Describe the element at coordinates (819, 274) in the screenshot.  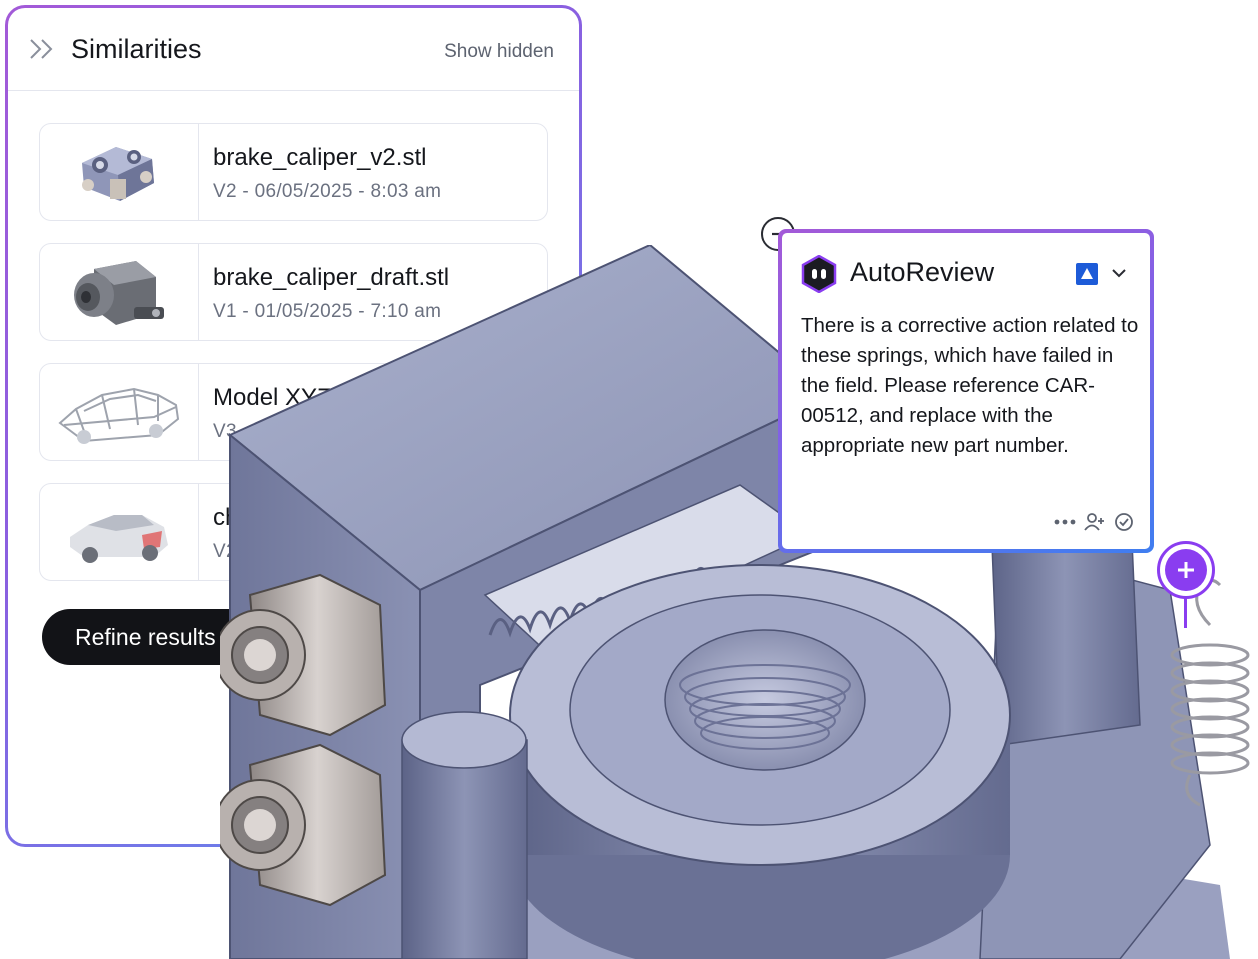
I see `autoreview-bot-icon` at that location.